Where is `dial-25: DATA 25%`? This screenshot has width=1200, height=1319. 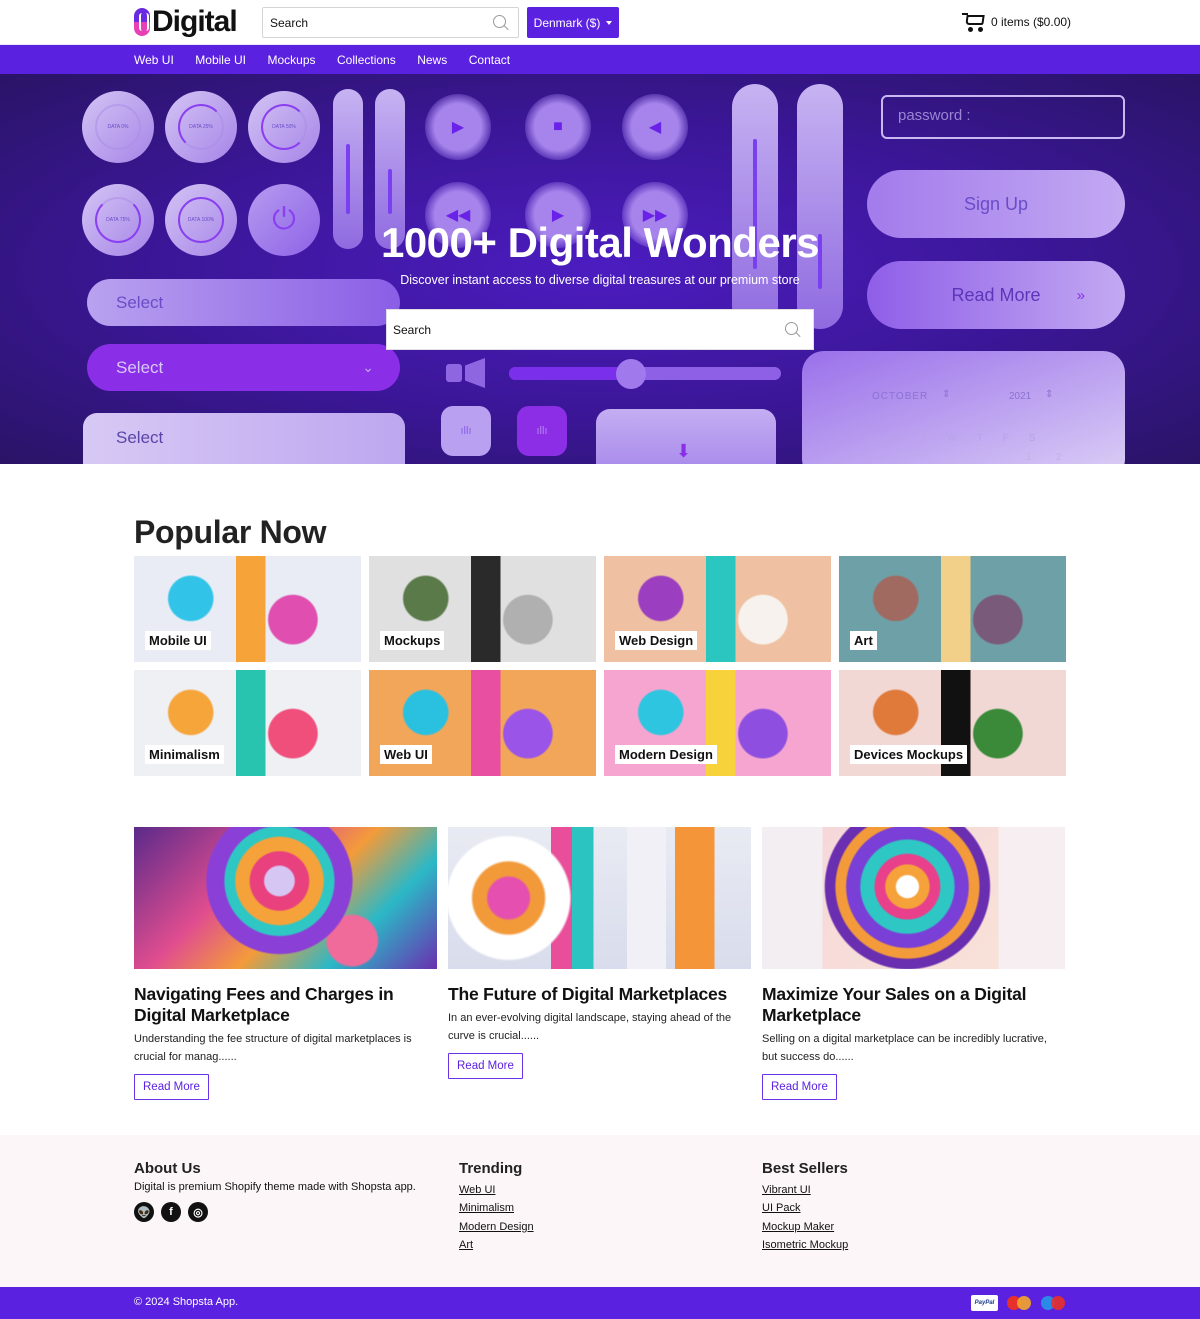 dial-25: DATA 25% is located at coordinates (201, 127).